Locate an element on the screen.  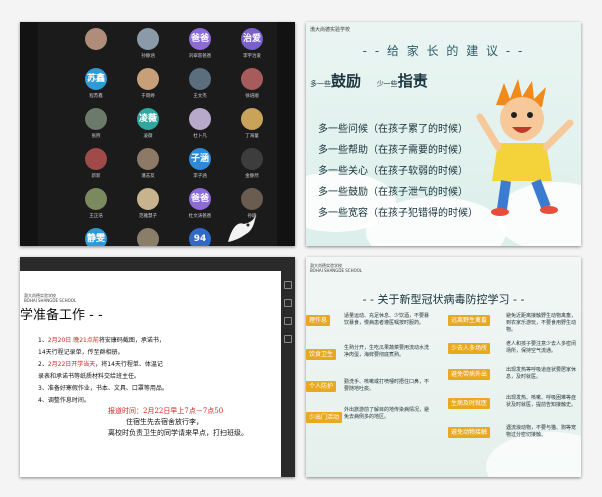
participant-avatar: 苏鑫 is located at coordinates (96, 79).